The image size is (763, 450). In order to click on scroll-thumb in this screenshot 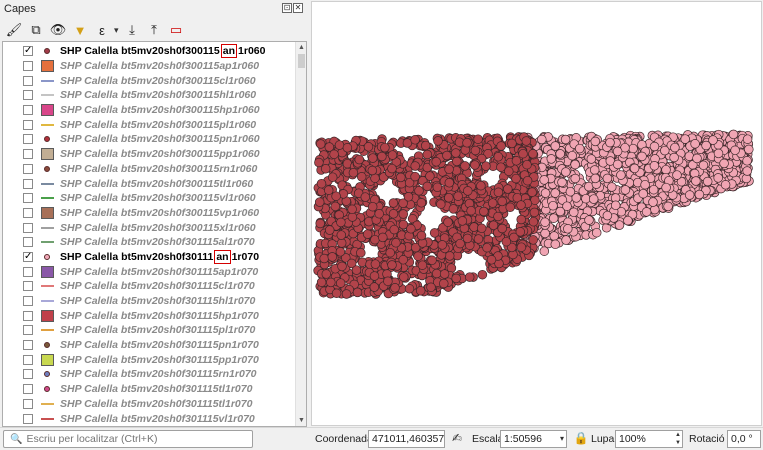, I will do `click(301, 61)`.